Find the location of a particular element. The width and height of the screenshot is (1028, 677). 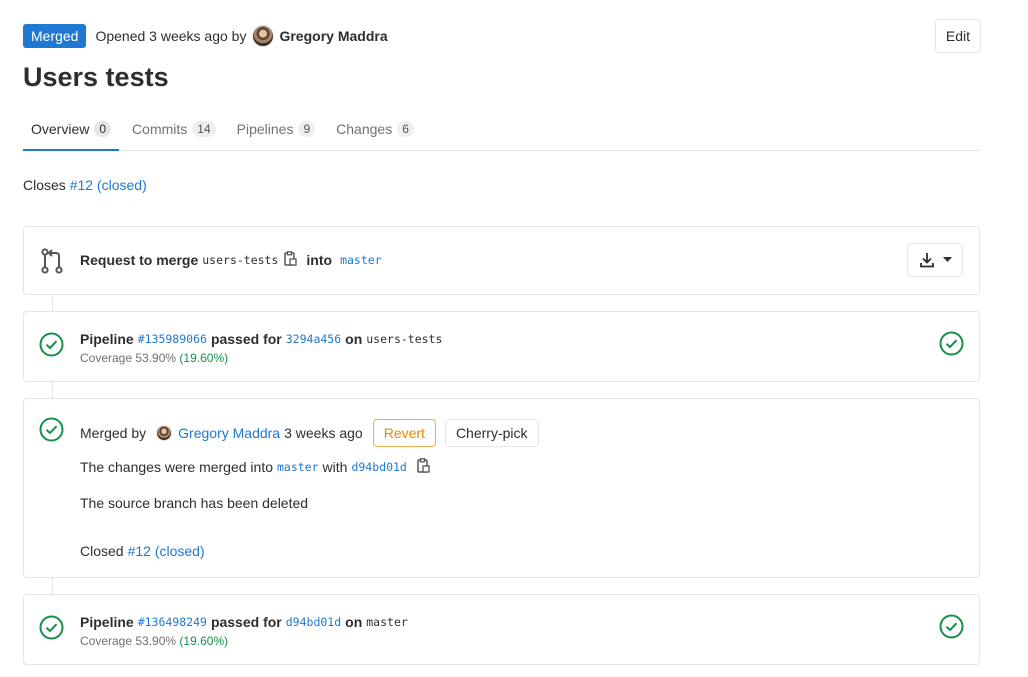

author-avatar is located at coordinates (263, 36).